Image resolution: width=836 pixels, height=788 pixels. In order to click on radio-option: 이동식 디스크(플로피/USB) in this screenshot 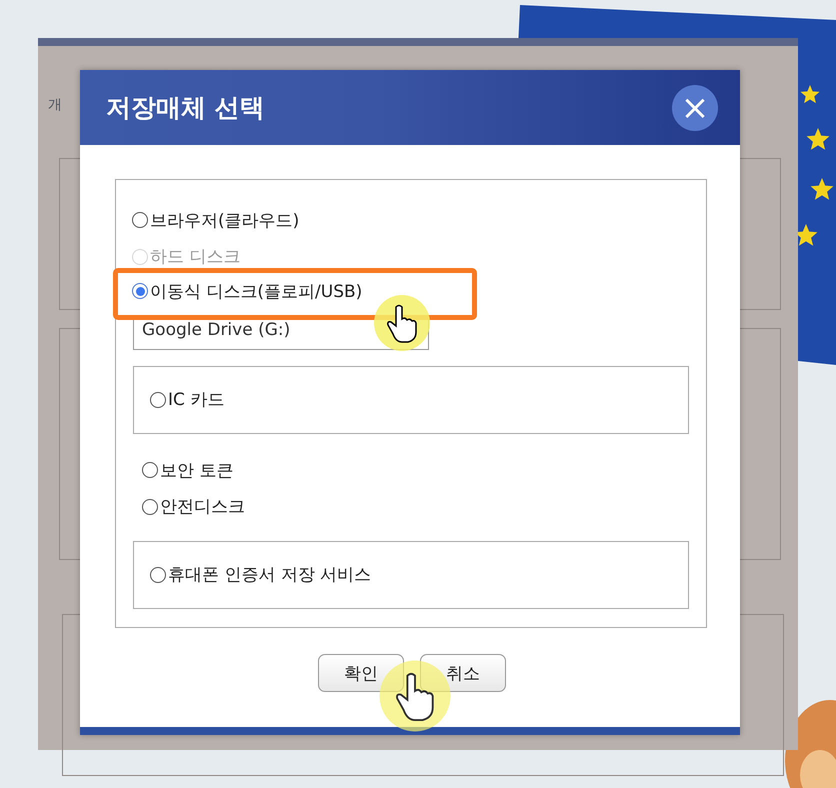, I will do `click(247, 291)`.